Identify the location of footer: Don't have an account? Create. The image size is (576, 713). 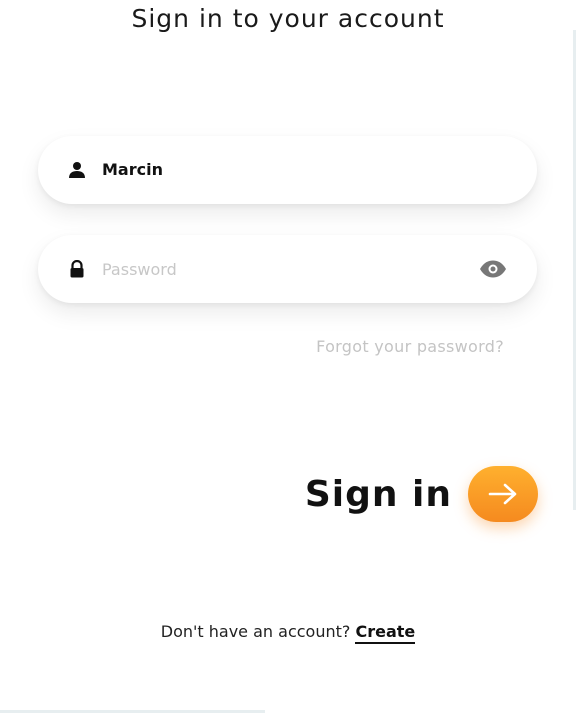
(288, 633).